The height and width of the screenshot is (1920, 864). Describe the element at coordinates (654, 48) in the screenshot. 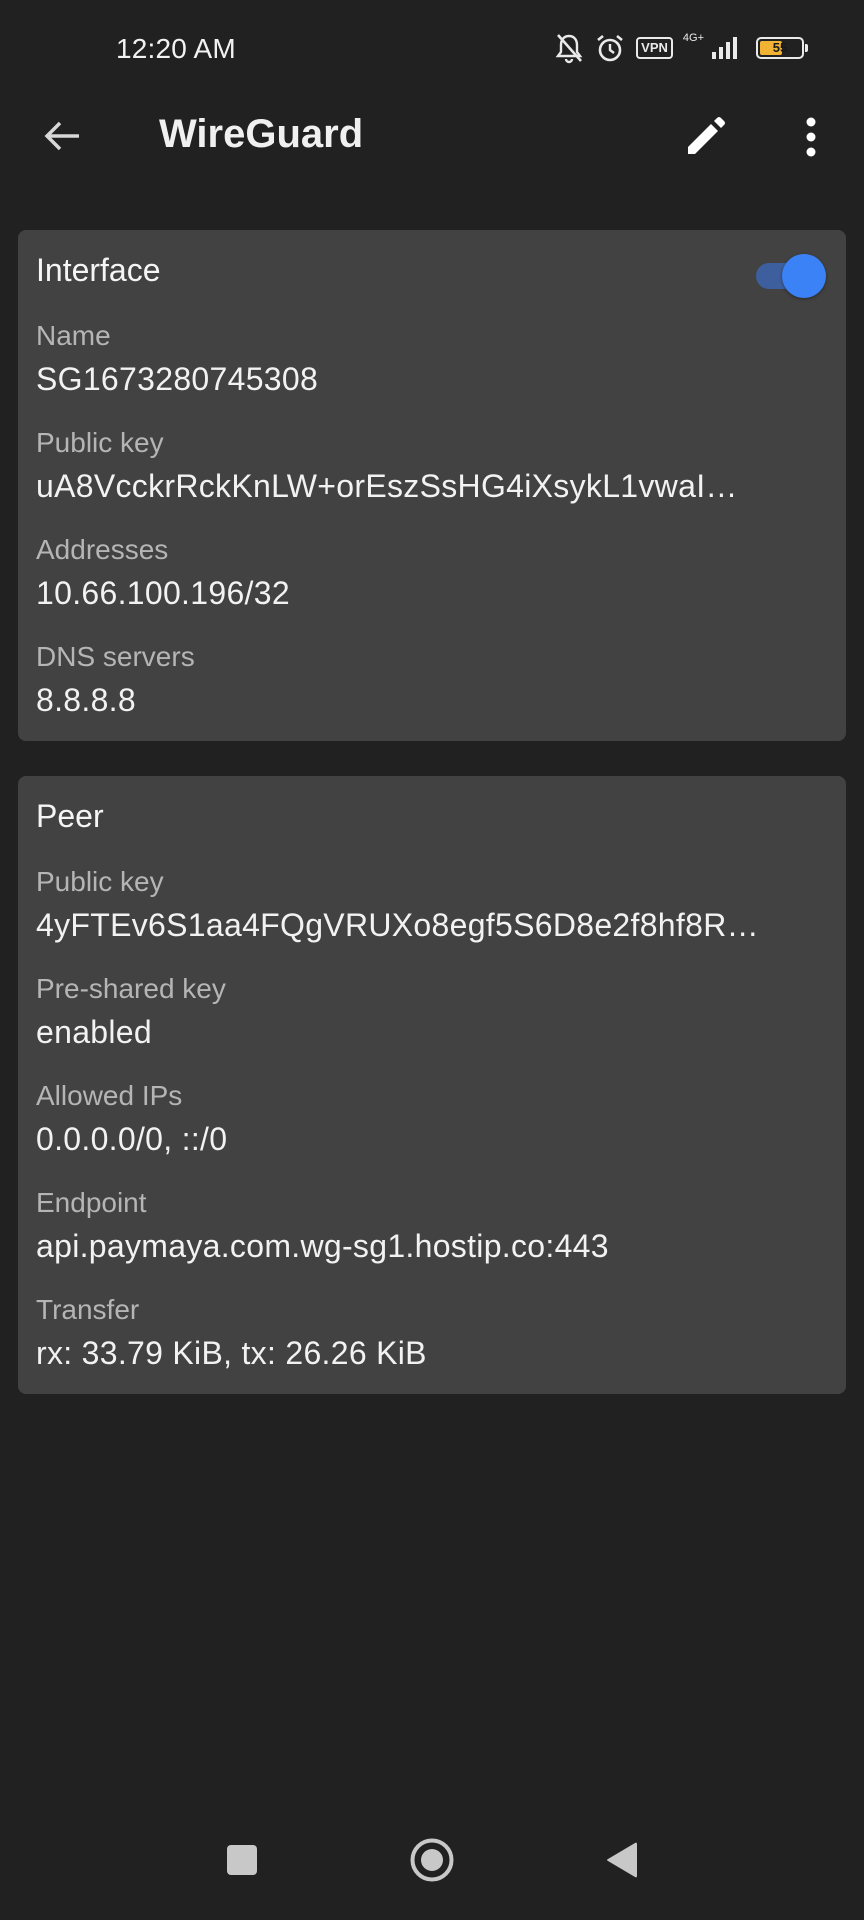

I see `vpn-icon: VPN` at that location.